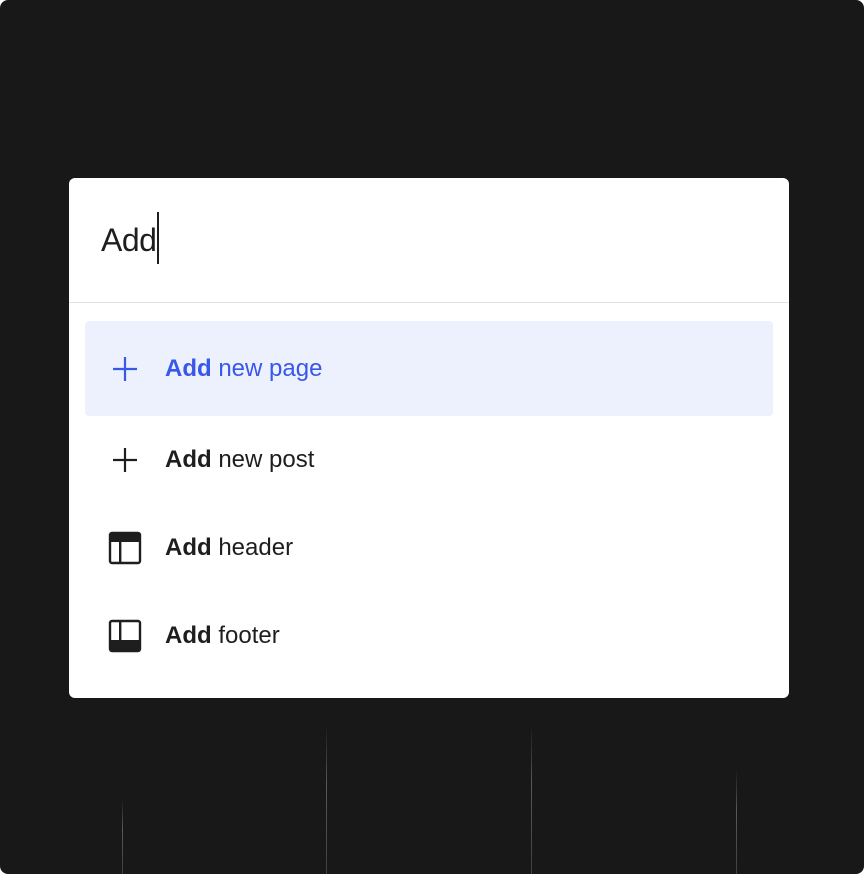  Describe the element at coordinates (429, 240) in the screenshot. I see `command-search: Add` at that location.